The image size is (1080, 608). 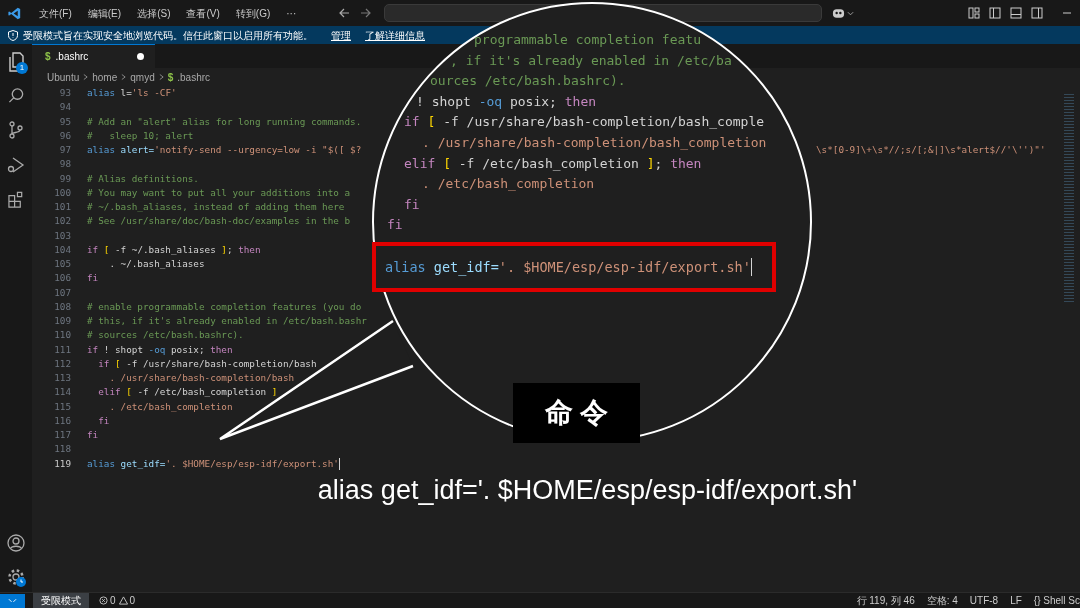 I want to click on line-number: 116, so click(x=62, y=420).